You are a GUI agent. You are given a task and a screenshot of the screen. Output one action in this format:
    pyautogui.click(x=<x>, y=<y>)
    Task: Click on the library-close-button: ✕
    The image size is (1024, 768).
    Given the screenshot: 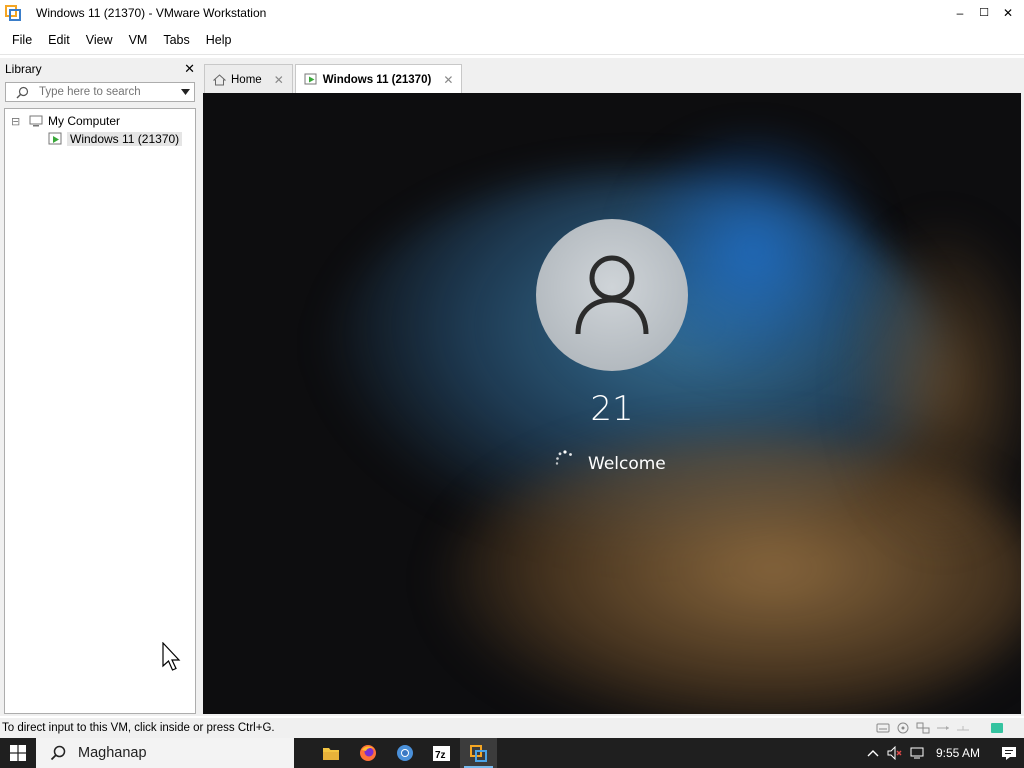 What is the action you would take?
    pyautogui.click(x=189, y=69)
    